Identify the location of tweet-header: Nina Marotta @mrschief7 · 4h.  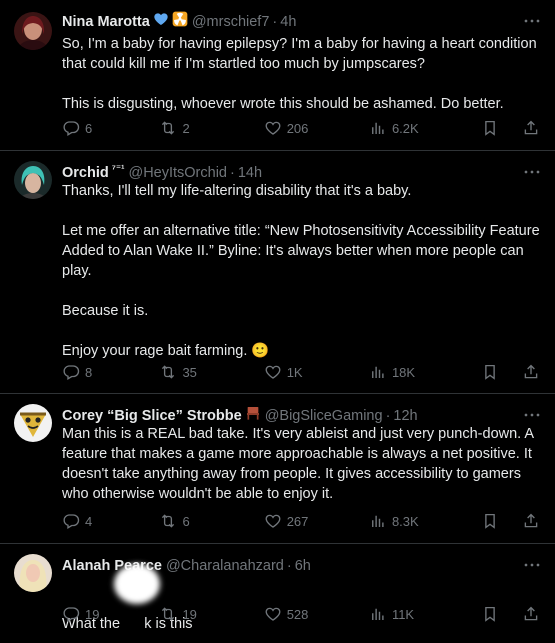
(288, 22).